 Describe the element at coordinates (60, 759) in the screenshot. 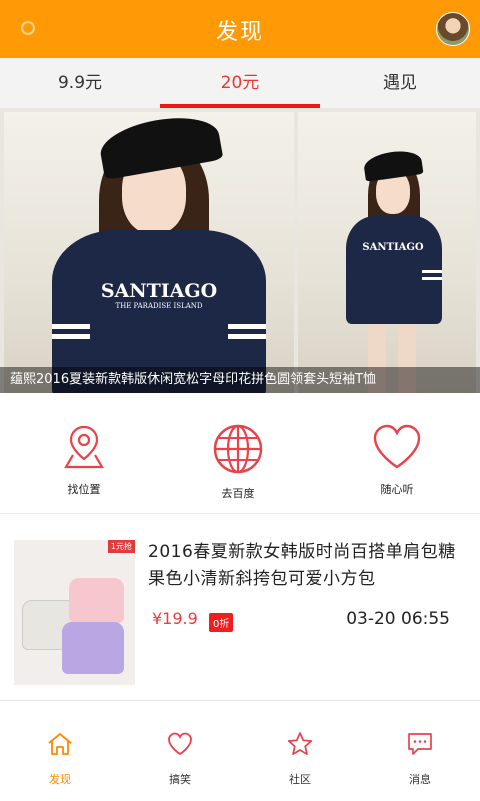

I see `nav-discover: 发现` at that location.